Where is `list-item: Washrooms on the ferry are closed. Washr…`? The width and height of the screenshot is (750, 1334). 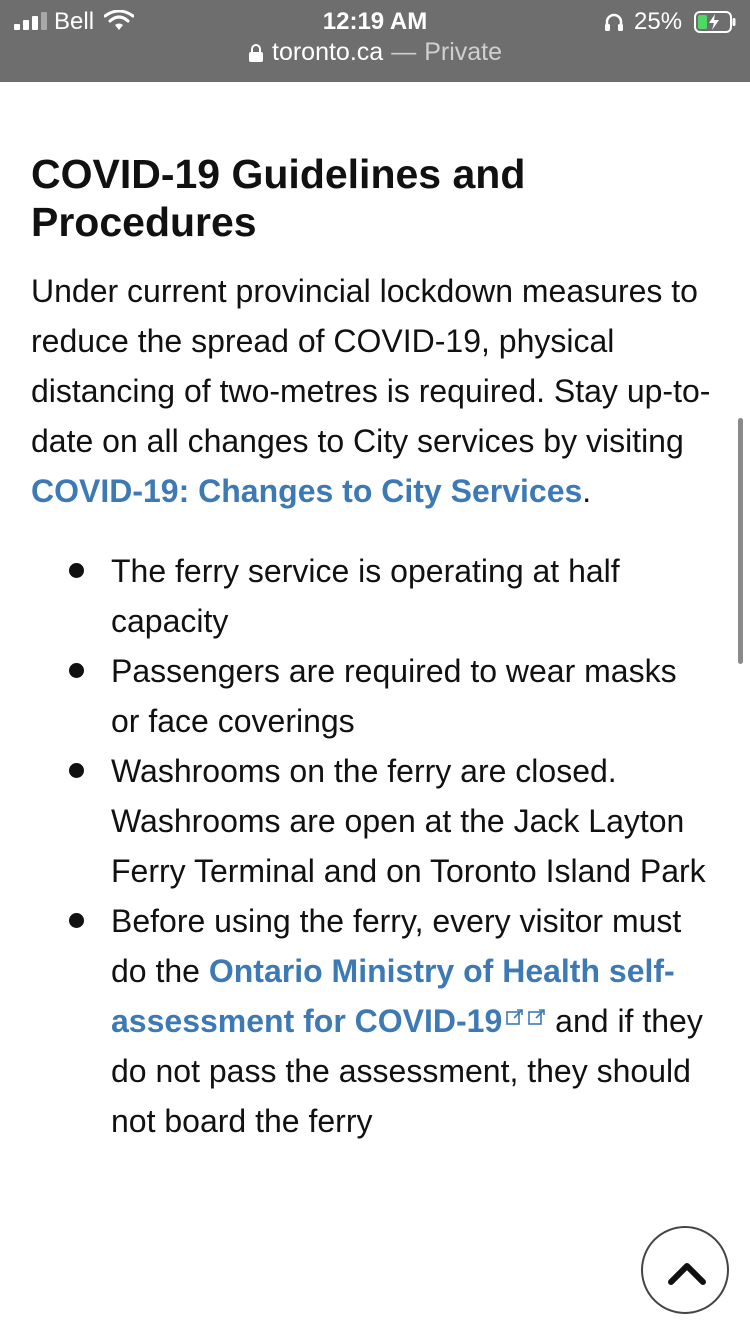
list-item: Washrooms on the ferry are closed. Washr… is located at coordinates (371, 821).